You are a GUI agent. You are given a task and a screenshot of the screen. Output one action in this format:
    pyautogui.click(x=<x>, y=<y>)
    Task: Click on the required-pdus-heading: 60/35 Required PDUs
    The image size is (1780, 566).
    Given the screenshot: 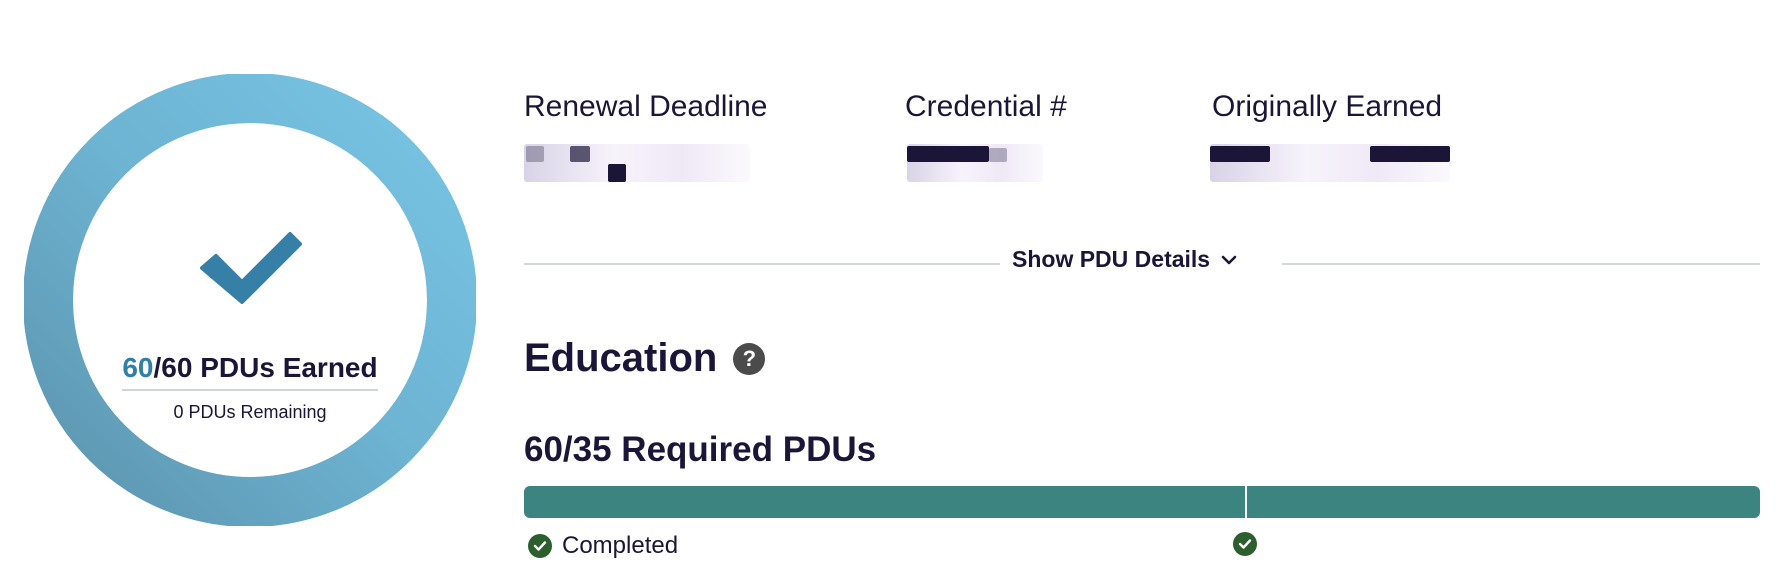 What is the action you would take?
    pyautogui.click(x=700, y=449)
    